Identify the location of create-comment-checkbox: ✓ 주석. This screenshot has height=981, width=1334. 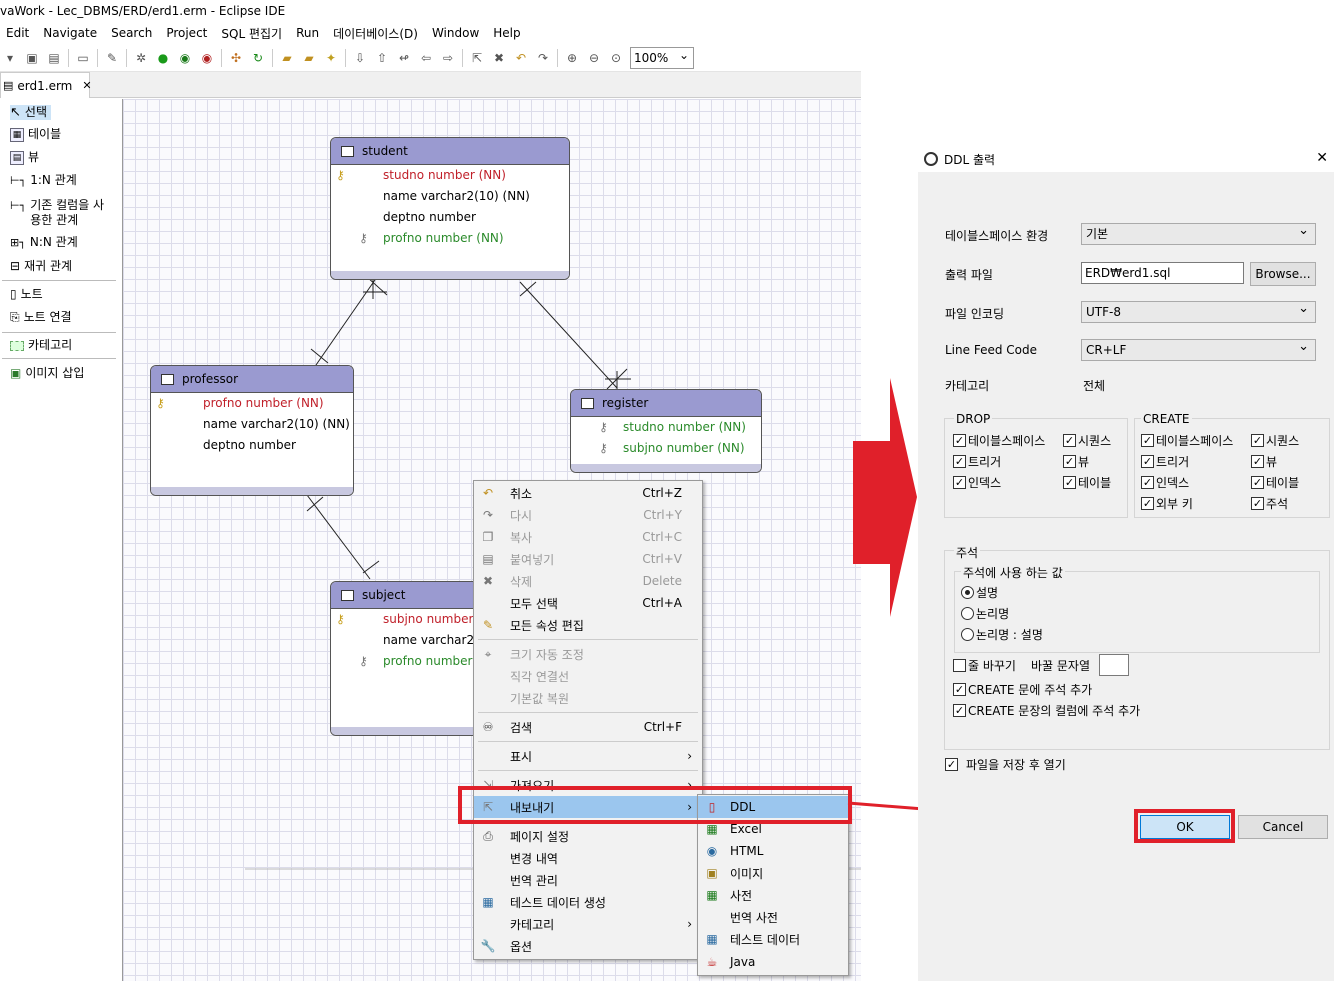
(1269, 503).